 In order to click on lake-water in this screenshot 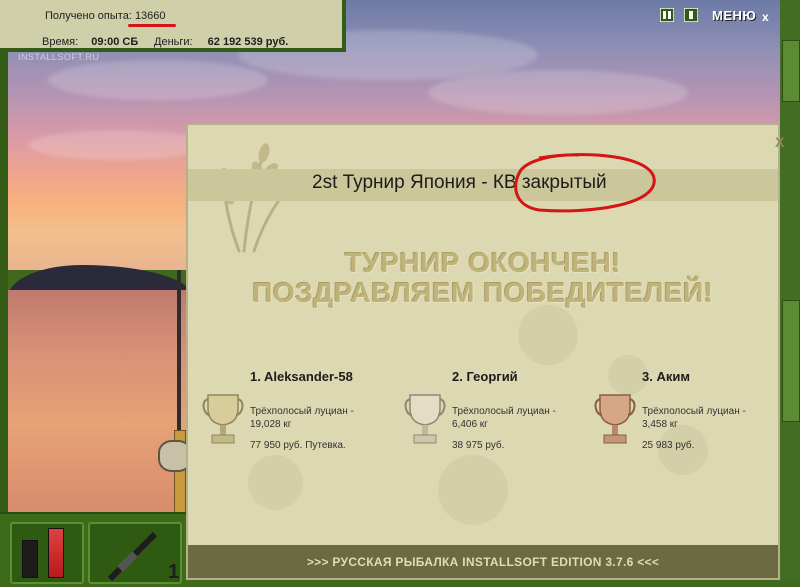, I will do `click(100, 401)`.